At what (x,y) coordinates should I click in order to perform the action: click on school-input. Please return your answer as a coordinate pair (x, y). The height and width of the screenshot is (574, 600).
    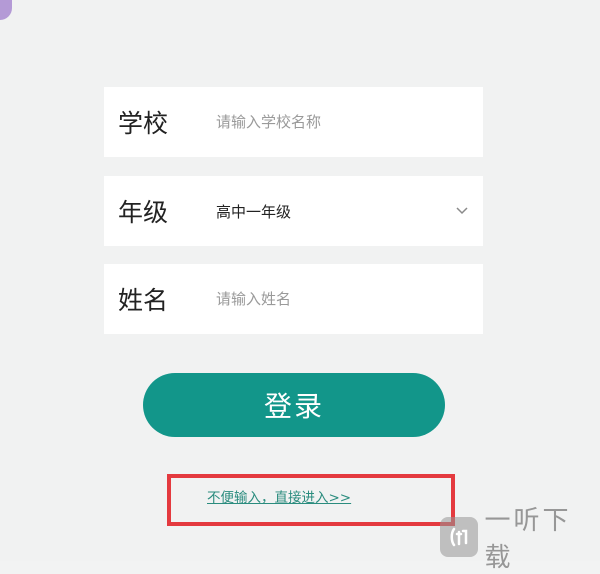
    Looking at the image, I should click on (349, 122).